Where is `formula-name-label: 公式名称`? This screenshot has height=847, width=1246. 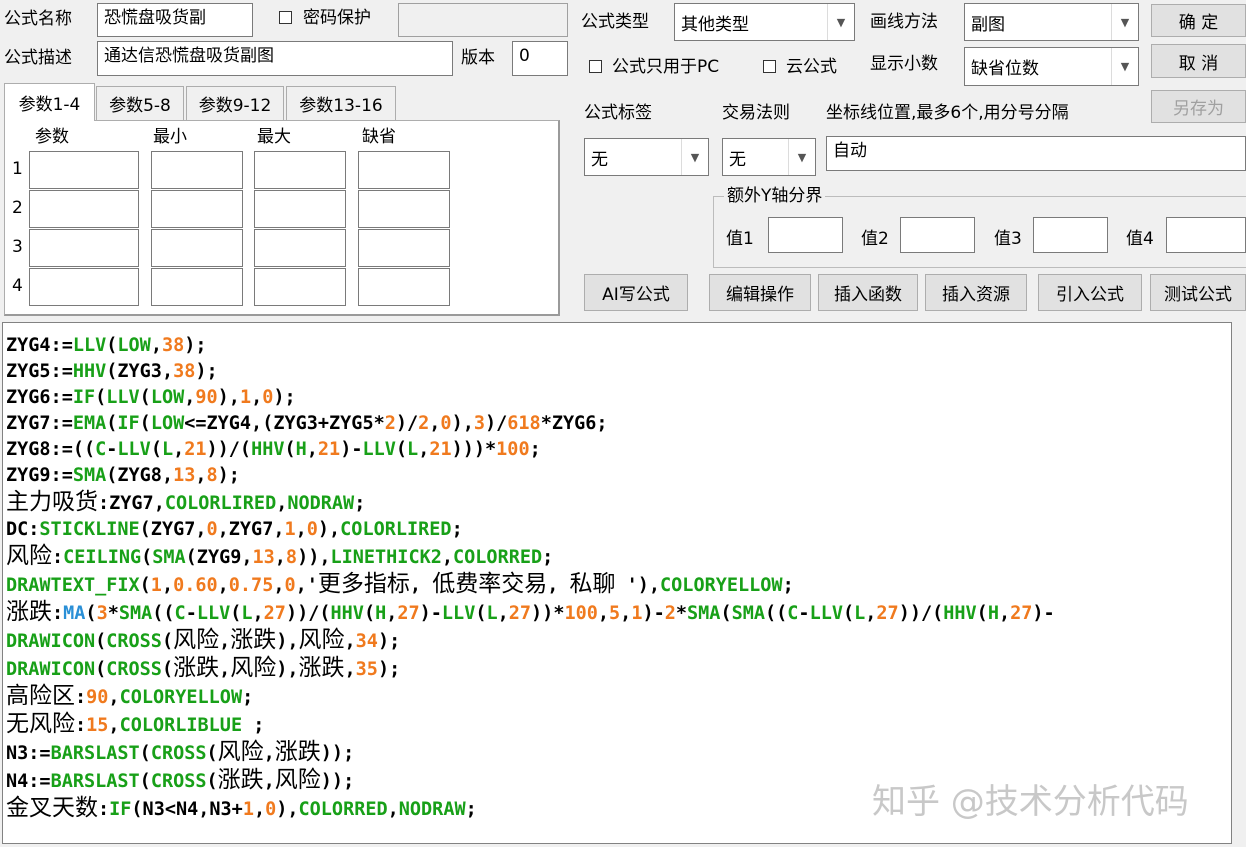 formula-name-label: 公式名称 is located at coordinates (38, 19).